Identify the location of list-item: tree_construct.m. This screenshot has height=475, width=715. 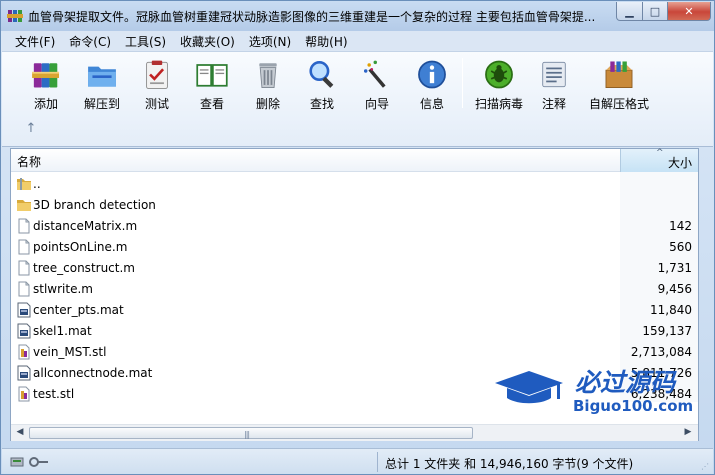
(315, 268).